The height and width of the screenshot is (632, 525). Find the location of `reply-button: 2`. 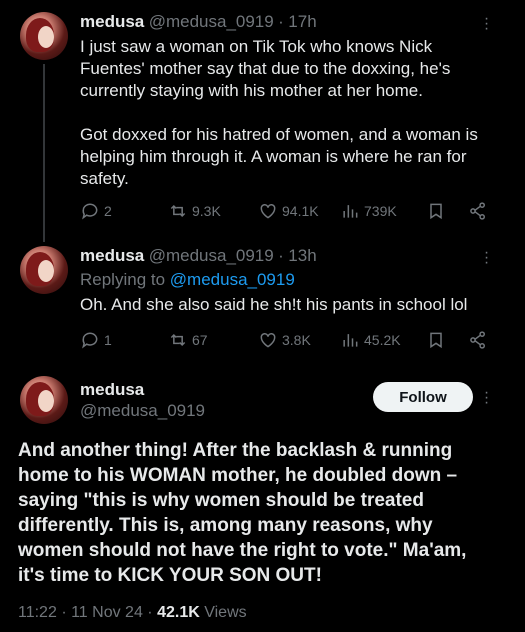

reply-button: 2 is located at coordinates (96, 211).